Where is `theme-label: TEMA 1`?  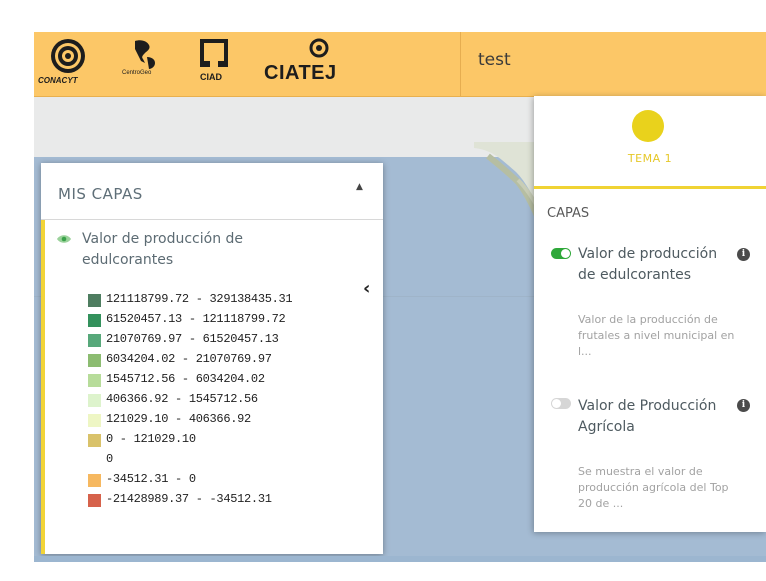 theme-label: TEMA 1 is located at coordinates (650, 158).